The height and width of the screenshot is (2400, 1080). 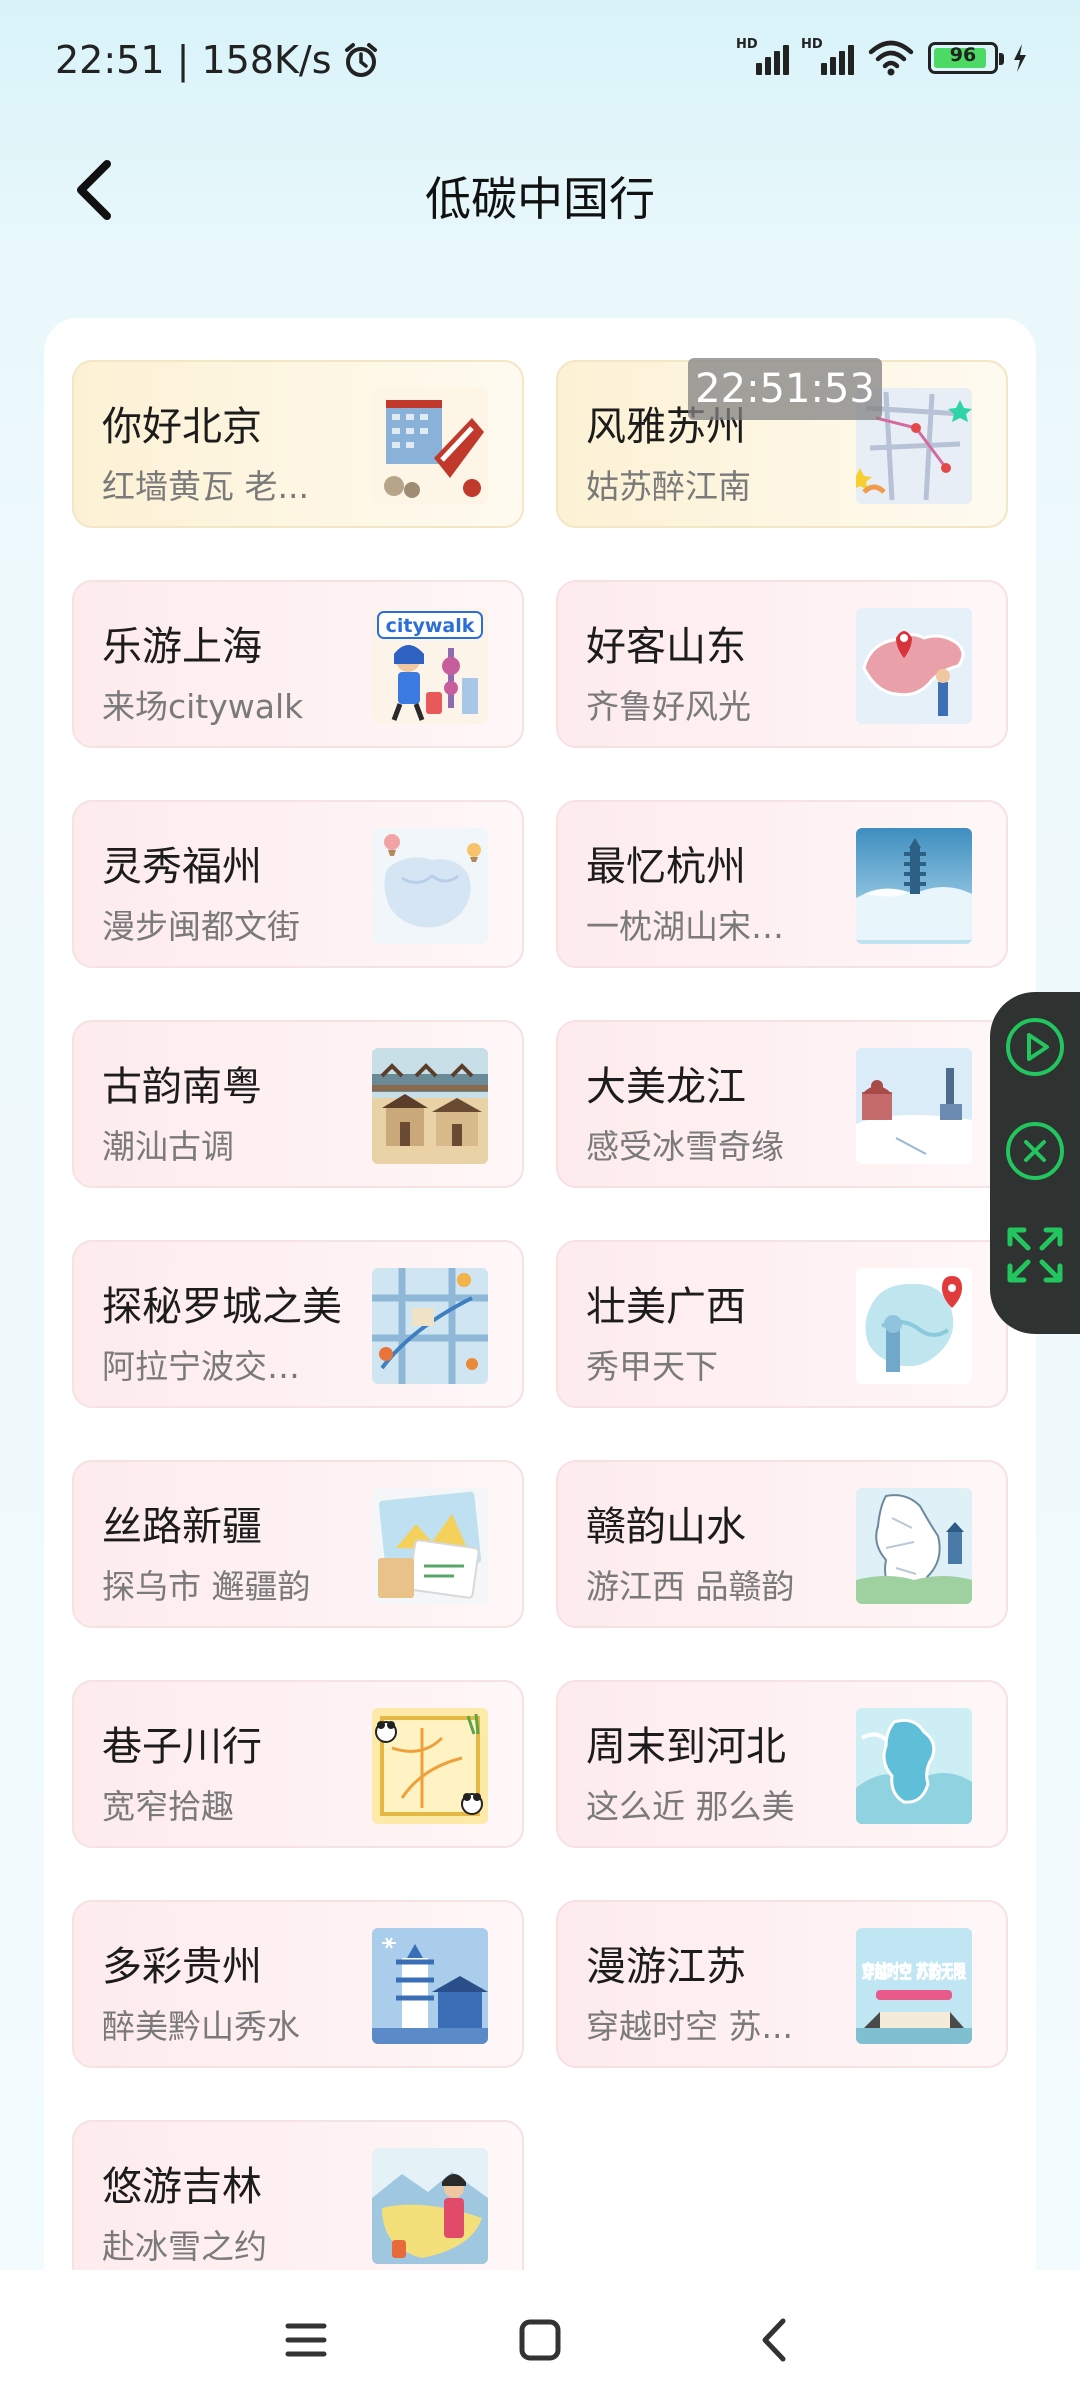 I want to click on card-title: 多彩贵州, so click(x=182, y=1967).